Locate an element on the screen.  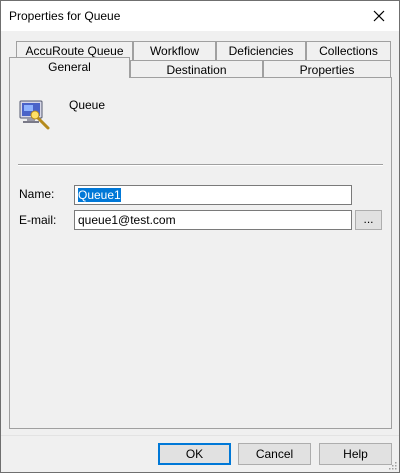
help-button: Help is located at coordinates (355, 454).